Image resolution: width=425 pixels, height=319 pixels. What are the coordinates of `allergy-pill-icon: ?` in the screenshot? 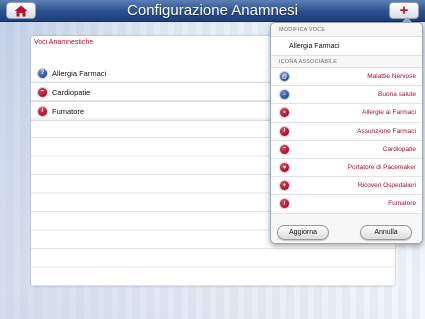 It's located at (42, 73).